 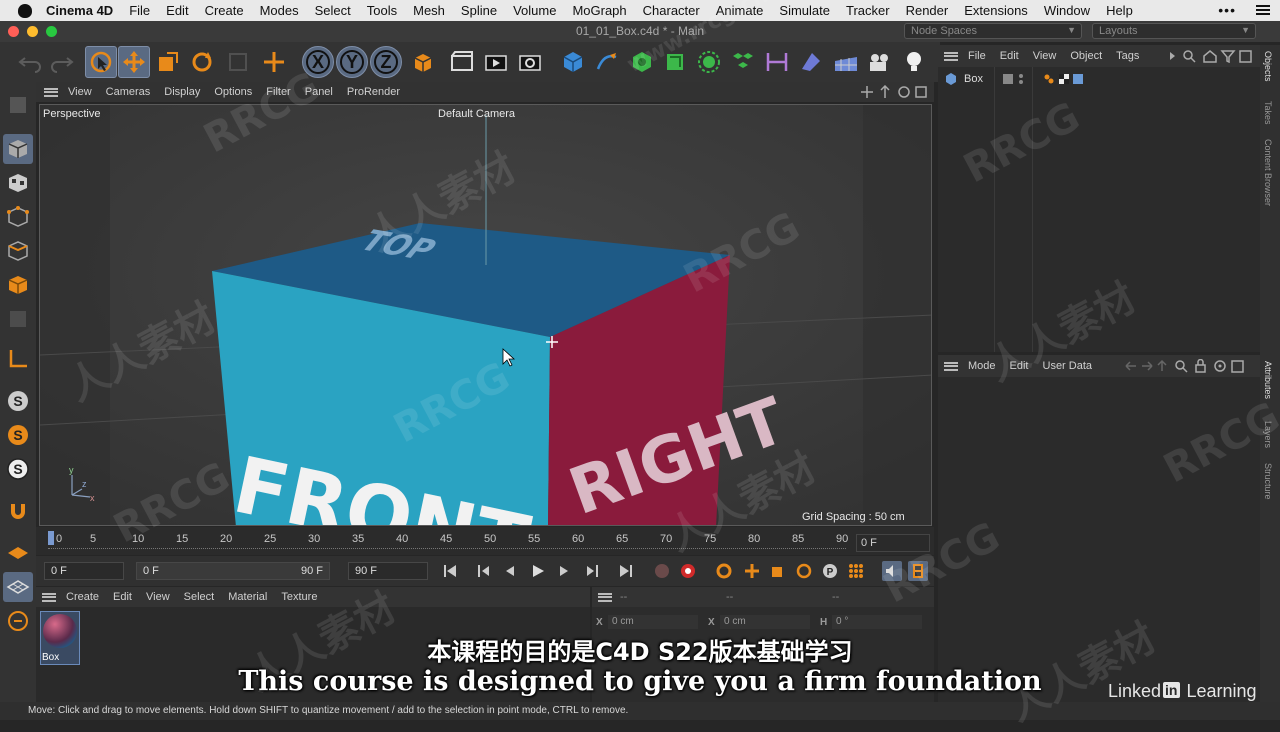 I want to click on object-manager-tools-icons, so click(x=1211, y=56).